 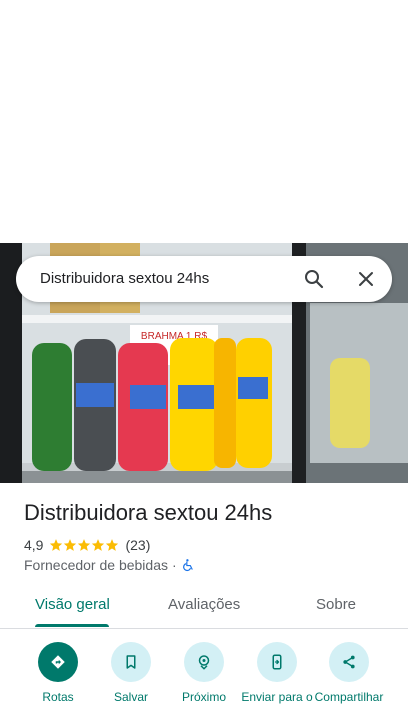 What do you see at coordinates (203, 697) in the screenshot?
I see `nearby-label: Próximo` at bounding box center [203, 697].